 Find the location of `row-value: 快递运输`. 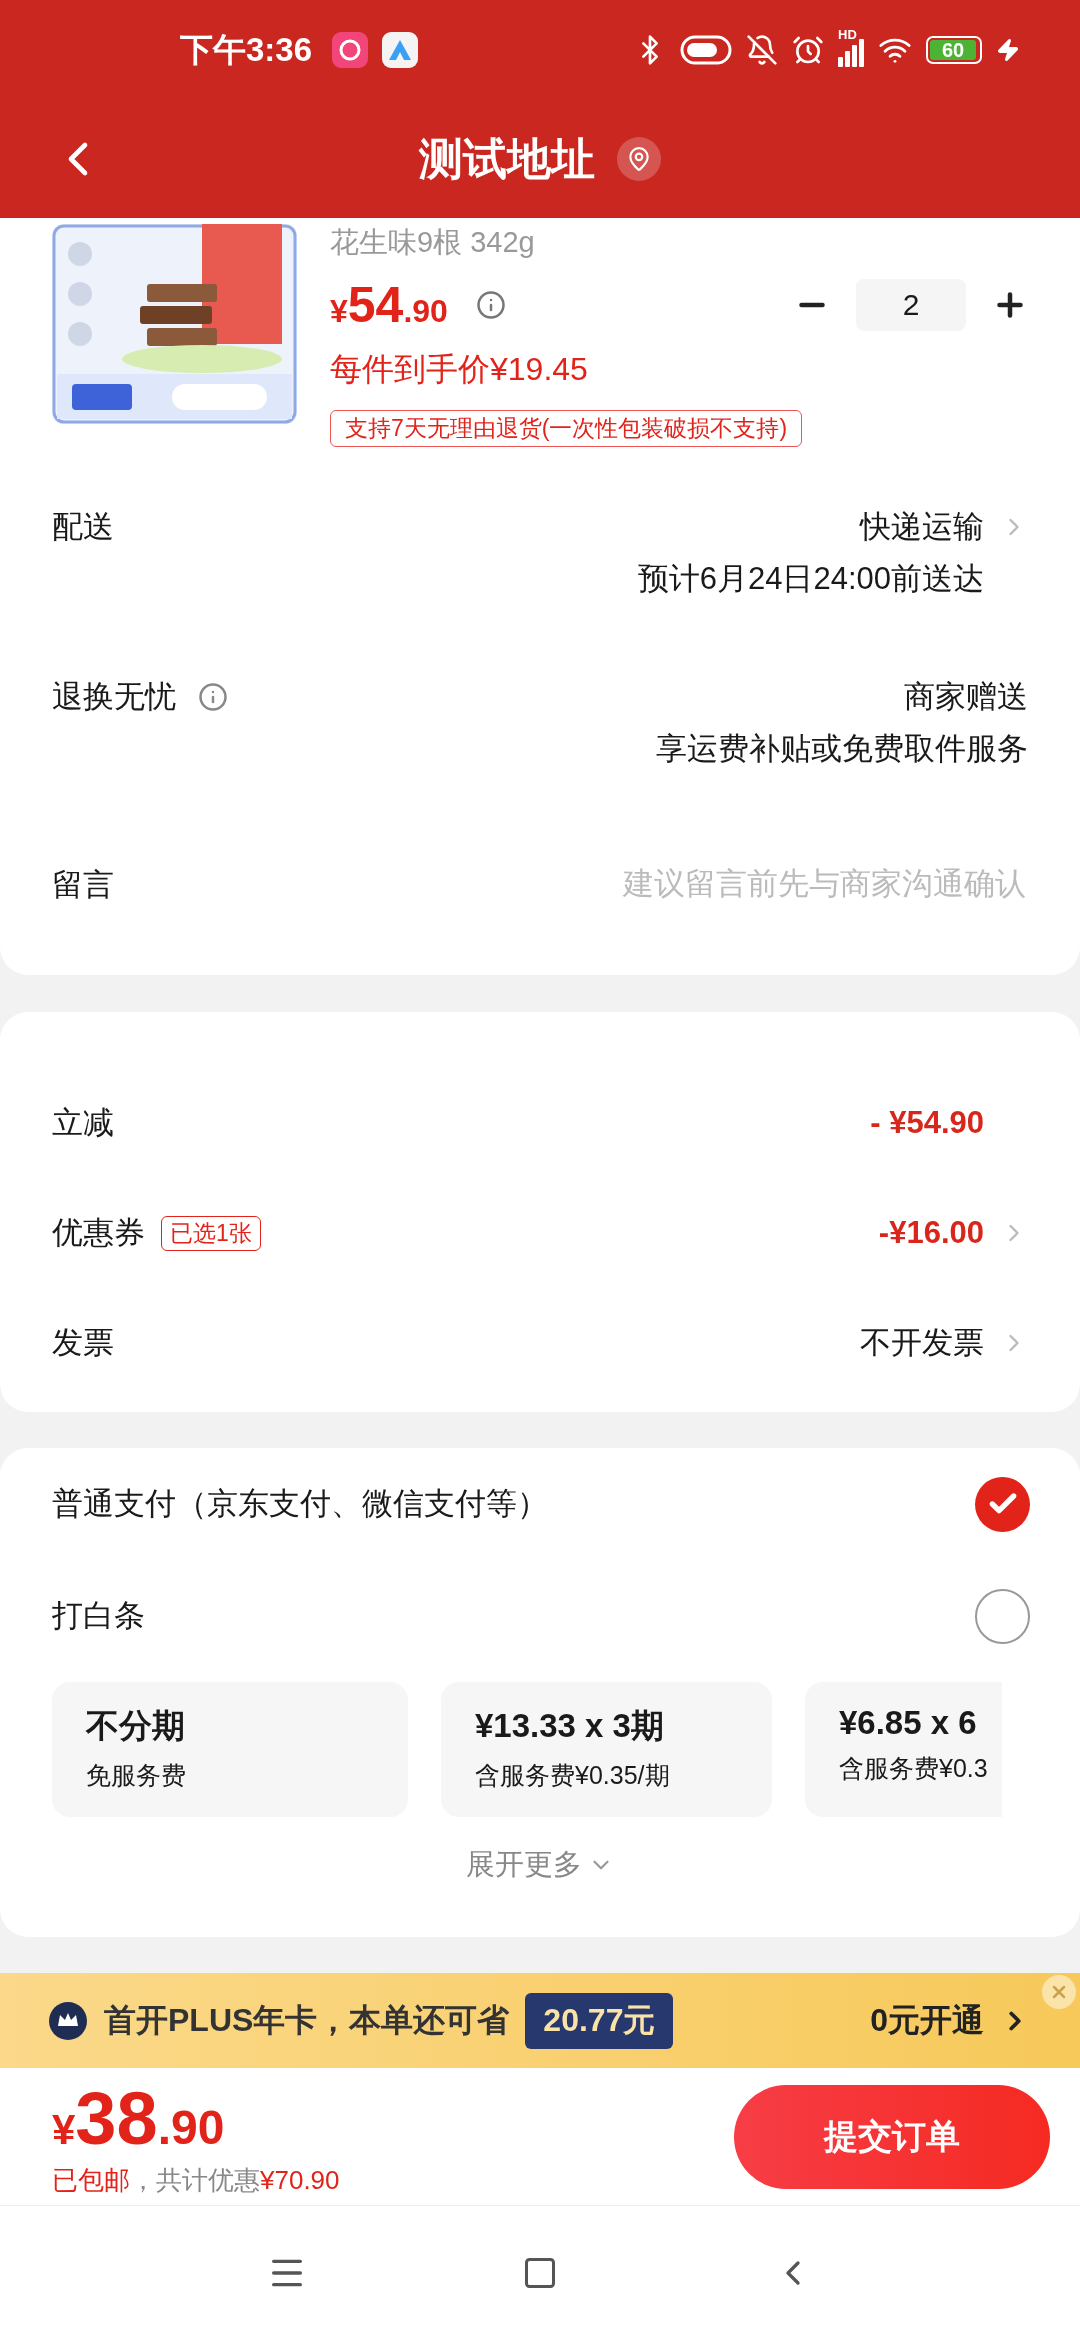

row-value: 快递运输 is located at coordinates (922, 527).